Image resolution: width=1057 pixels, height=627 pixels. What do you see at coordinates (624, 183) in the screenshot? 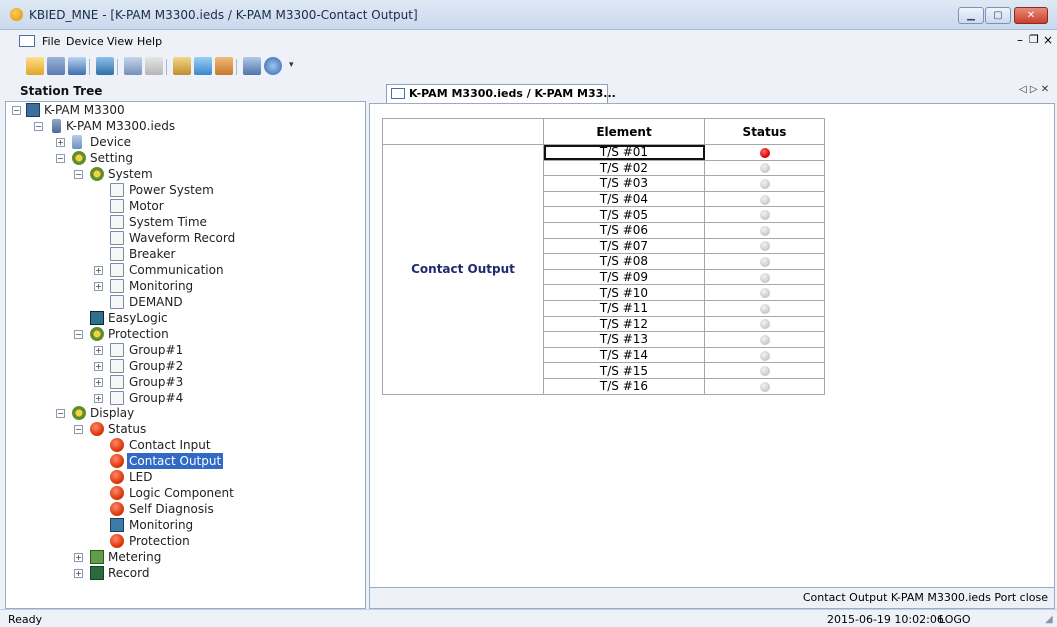
I see `element-cell: T/S #03` at bounding box center [624, 183].